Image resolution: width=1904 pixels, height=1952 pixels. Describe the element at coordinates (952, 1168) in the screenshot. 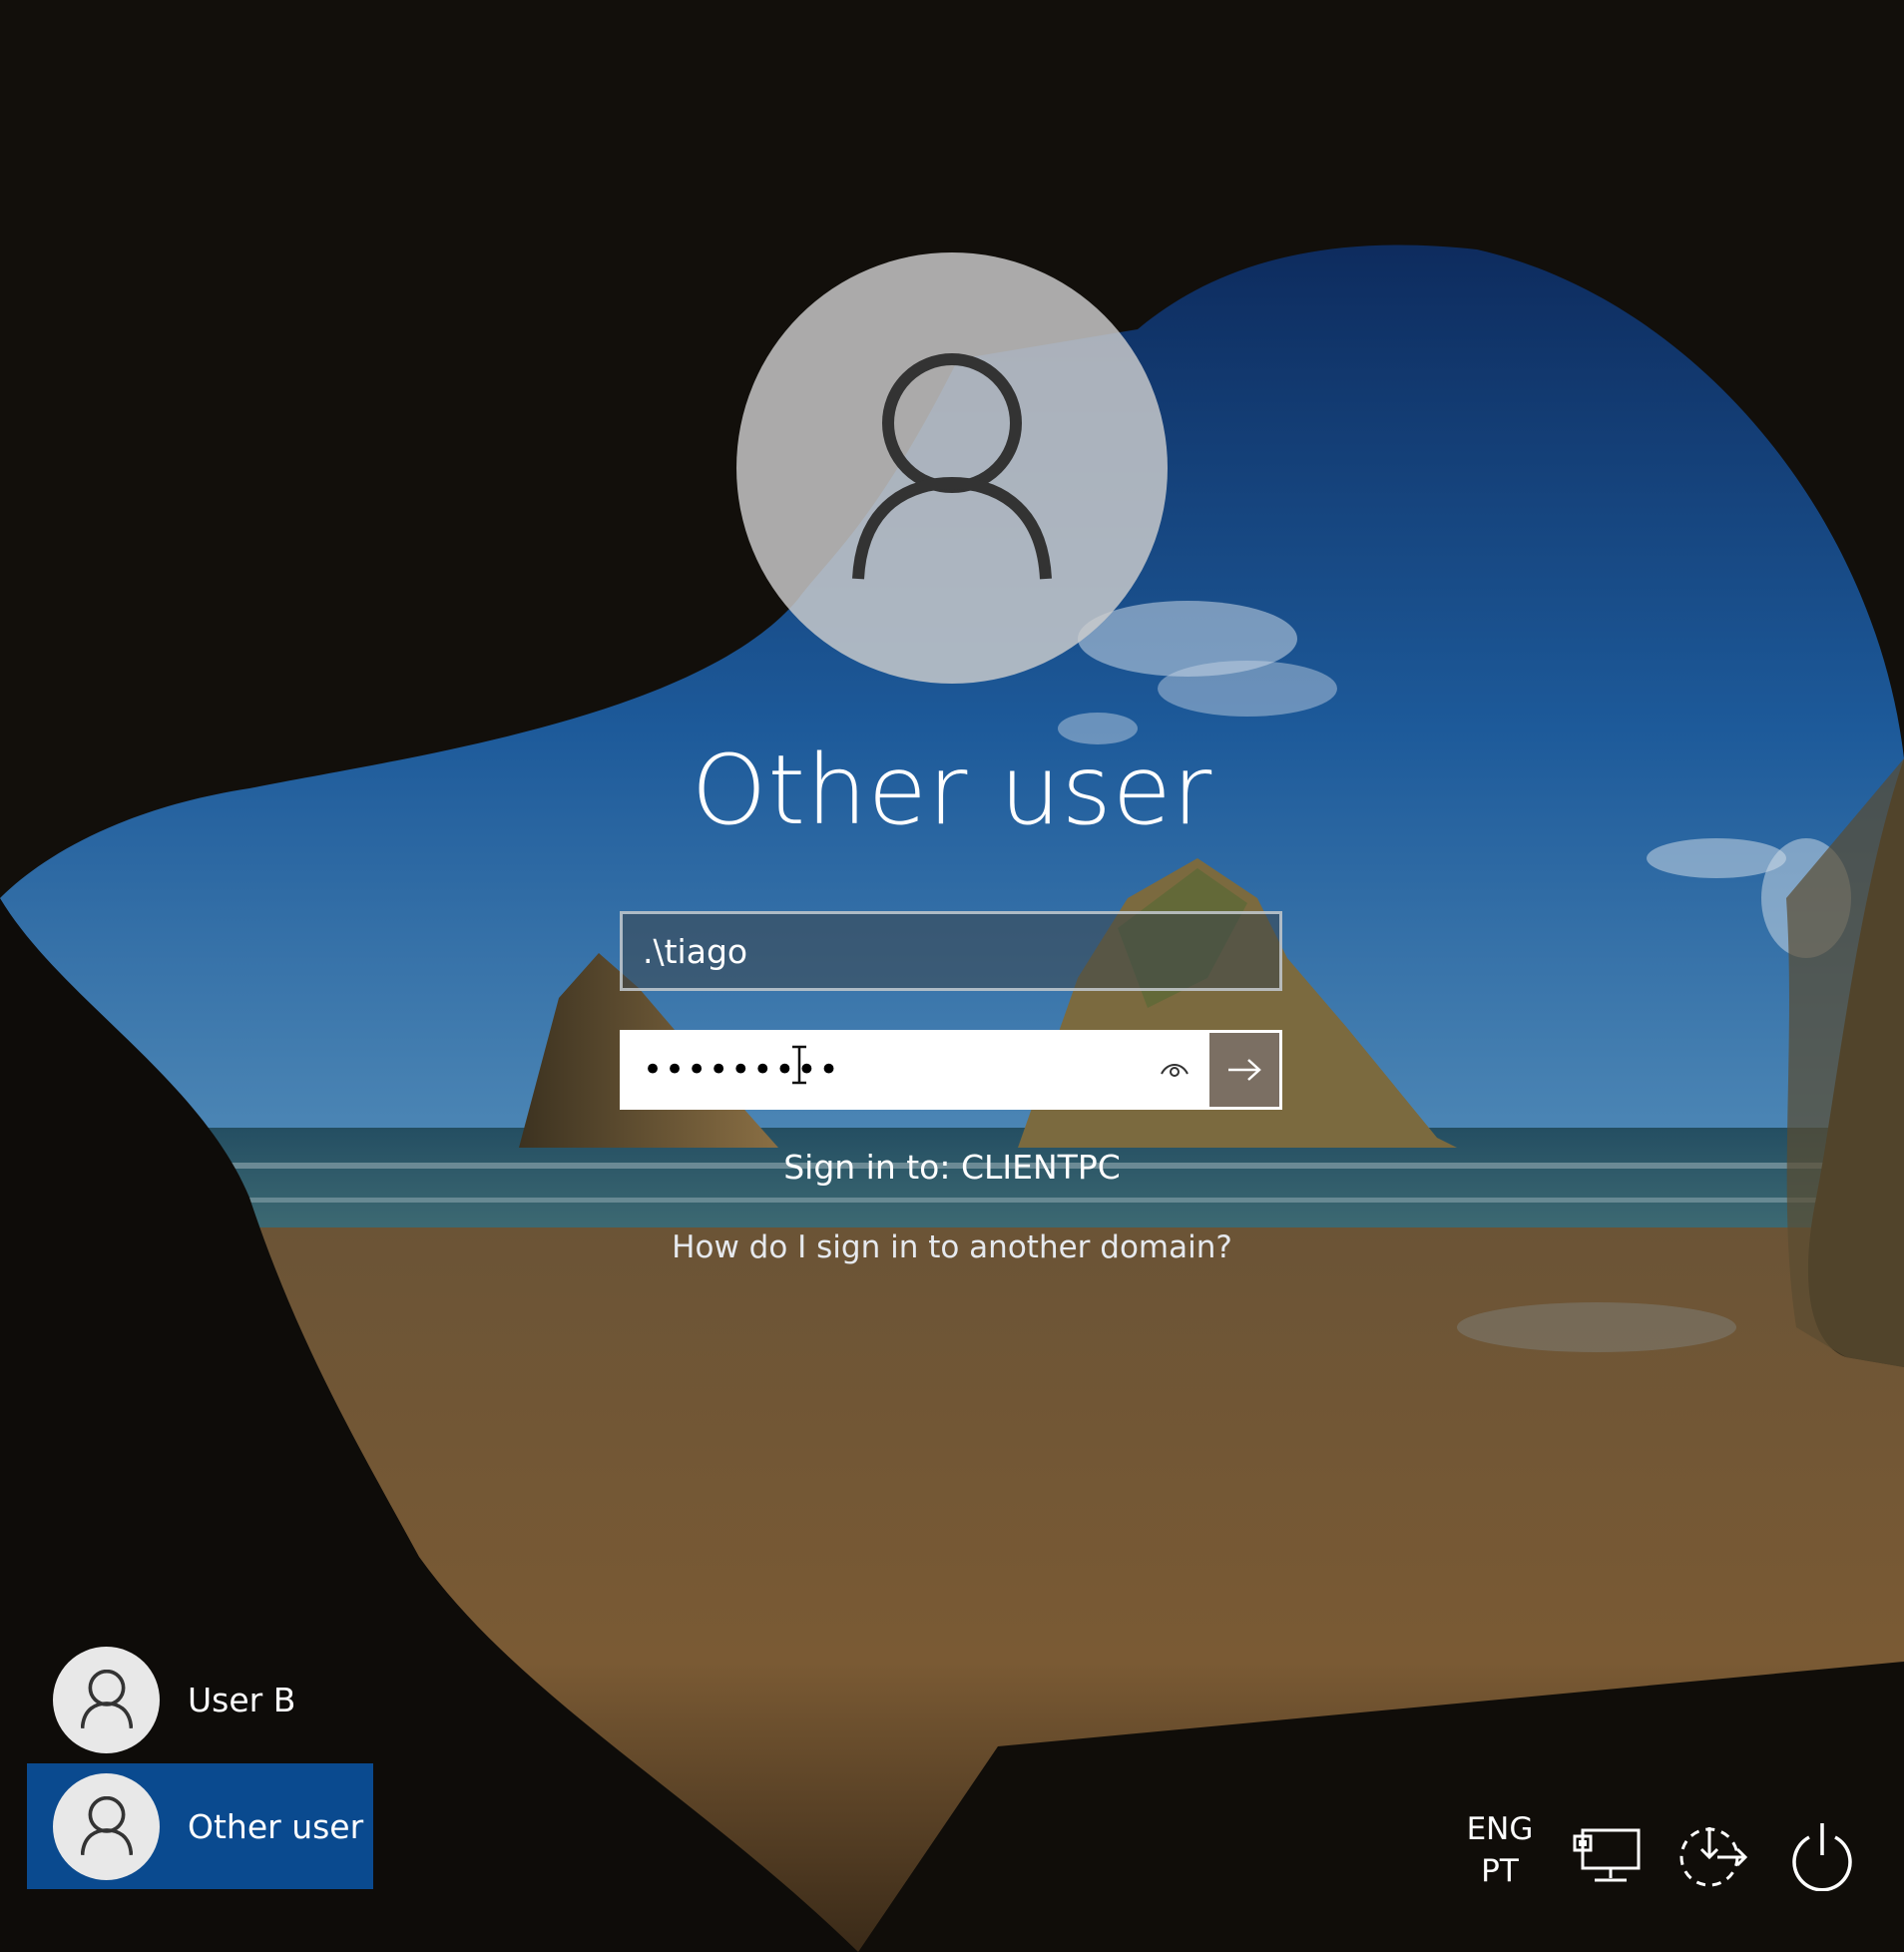

I see `sign-in-to-label: Sign in to: CLIENTPC` at that location.